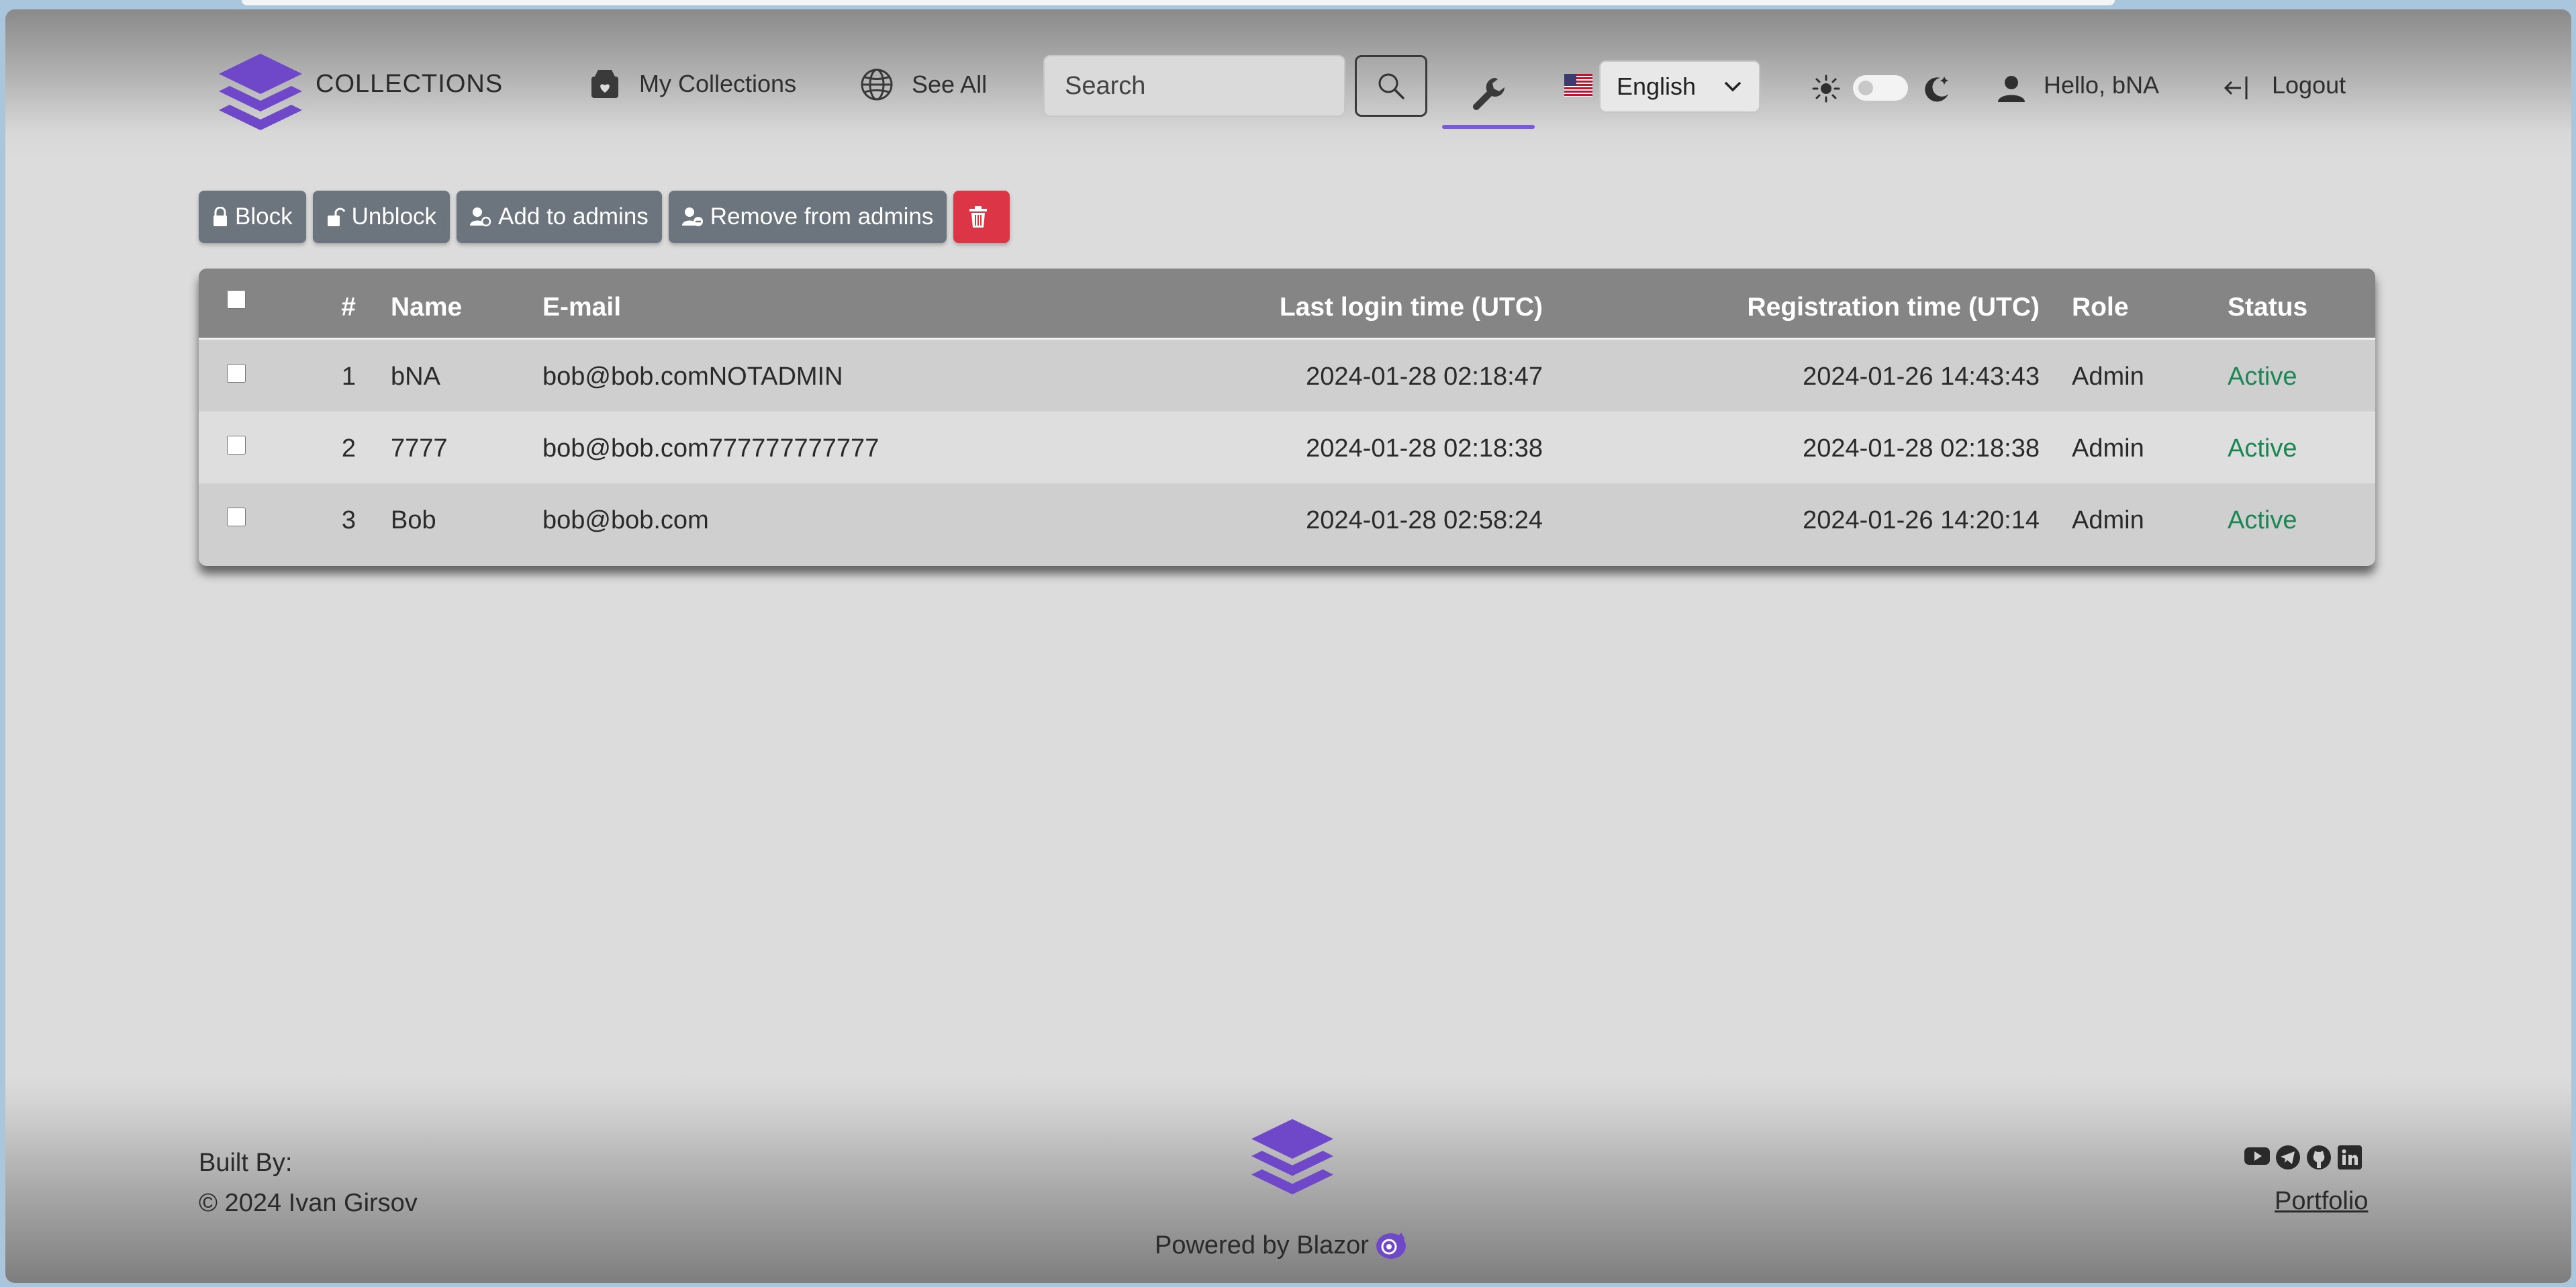 This screenshot has width=2576, height=1287. Describe the element at coordinates (1657, 87) in the screenshot. I see `language-selected: English` at that location.